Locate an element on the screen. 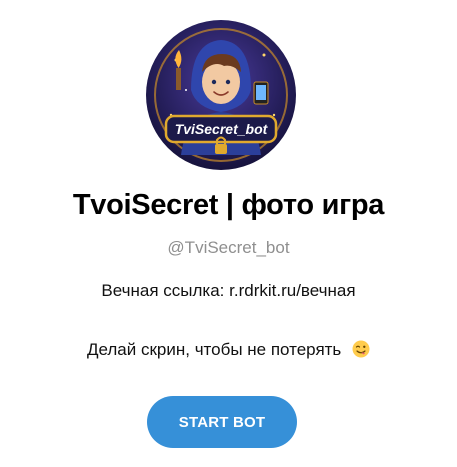 Image resolution: width=457 pixels, height=467 pixels. bot-title: TvoiSecret | фото игра is located at coordinates (228, 205).